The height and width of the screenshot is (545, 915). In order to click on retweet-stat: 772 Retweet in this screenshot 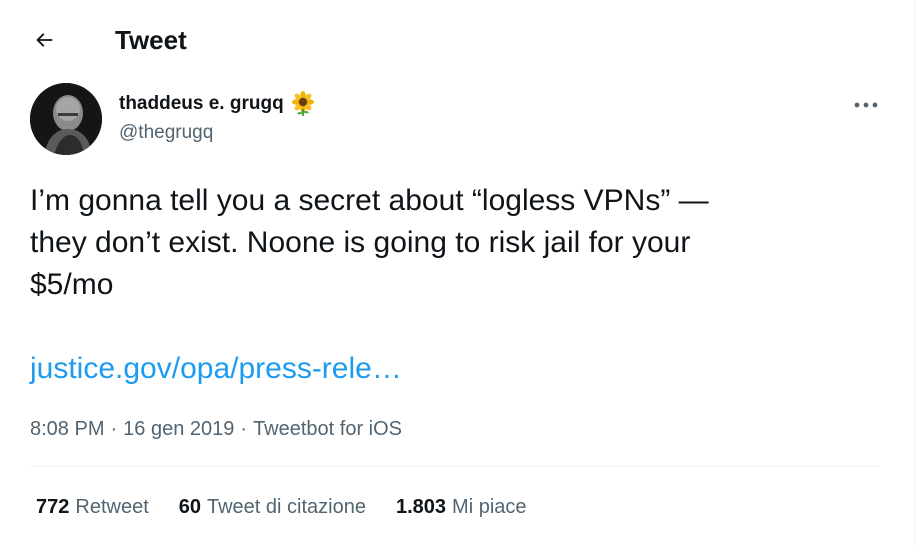, I will do `click(92, 507)`.